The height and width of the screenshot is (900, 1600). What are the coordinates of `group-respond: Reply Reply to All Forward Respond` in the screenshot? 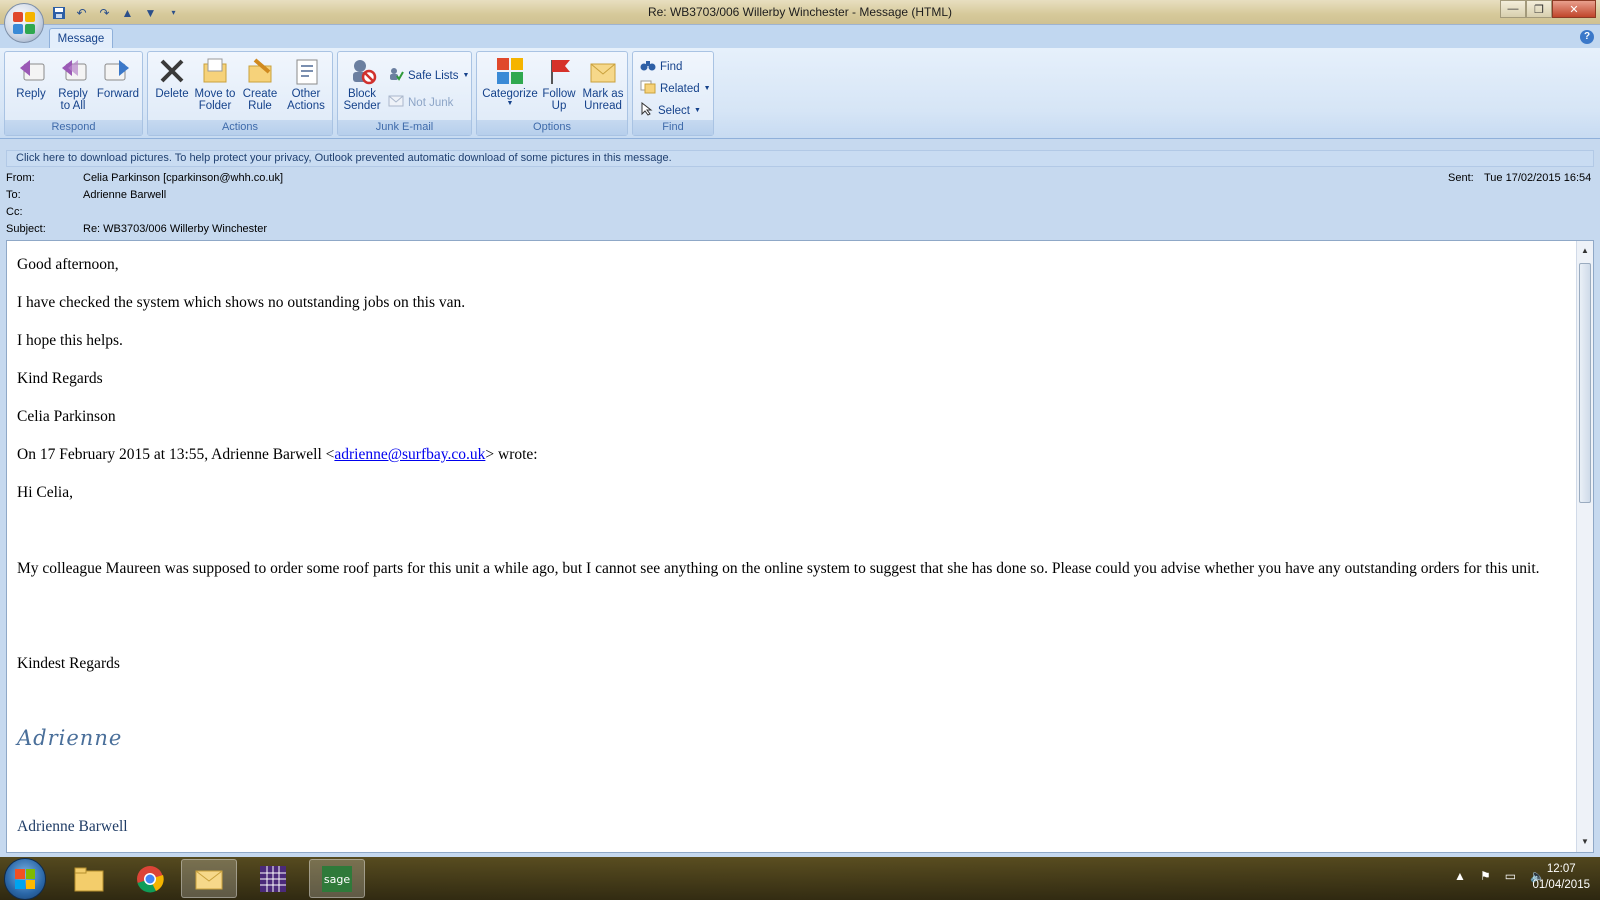 It's located at (73, 93).